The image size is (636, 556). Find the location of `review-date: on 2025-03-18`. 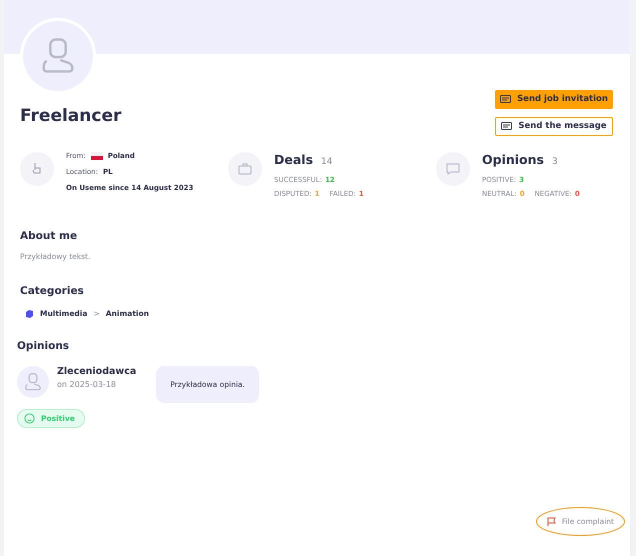

review-date: on 2025-03-18 is located at coordinates (87, 384).